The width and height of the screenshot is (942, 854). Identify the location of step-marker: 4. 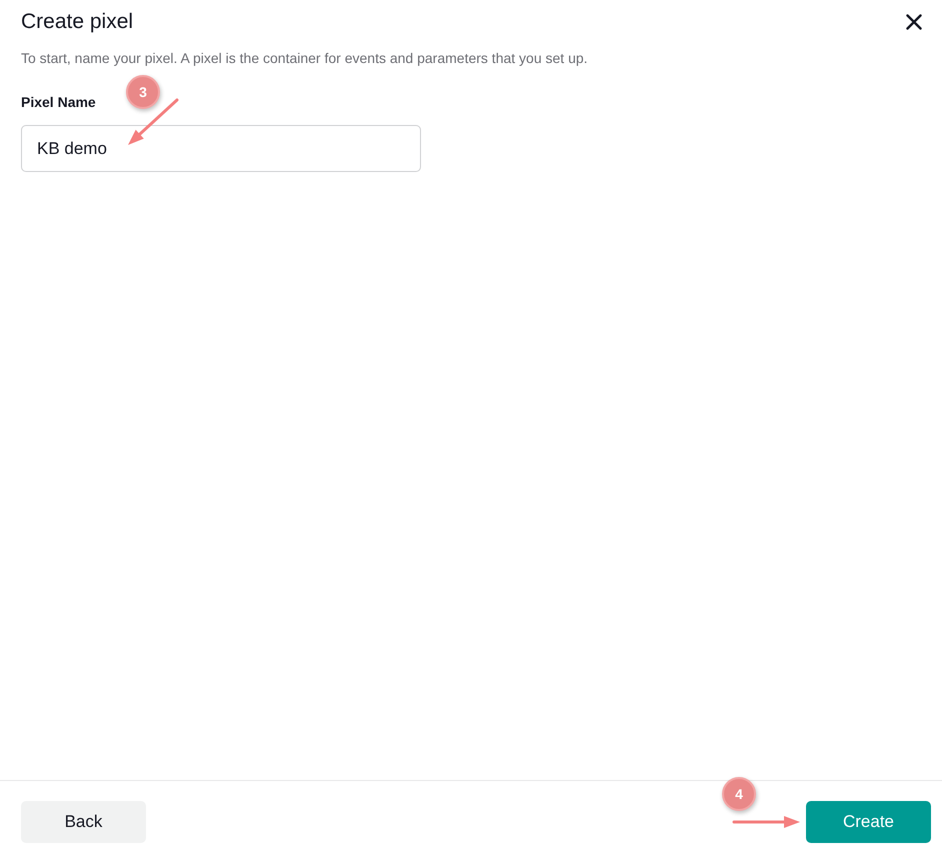
(739, 794).